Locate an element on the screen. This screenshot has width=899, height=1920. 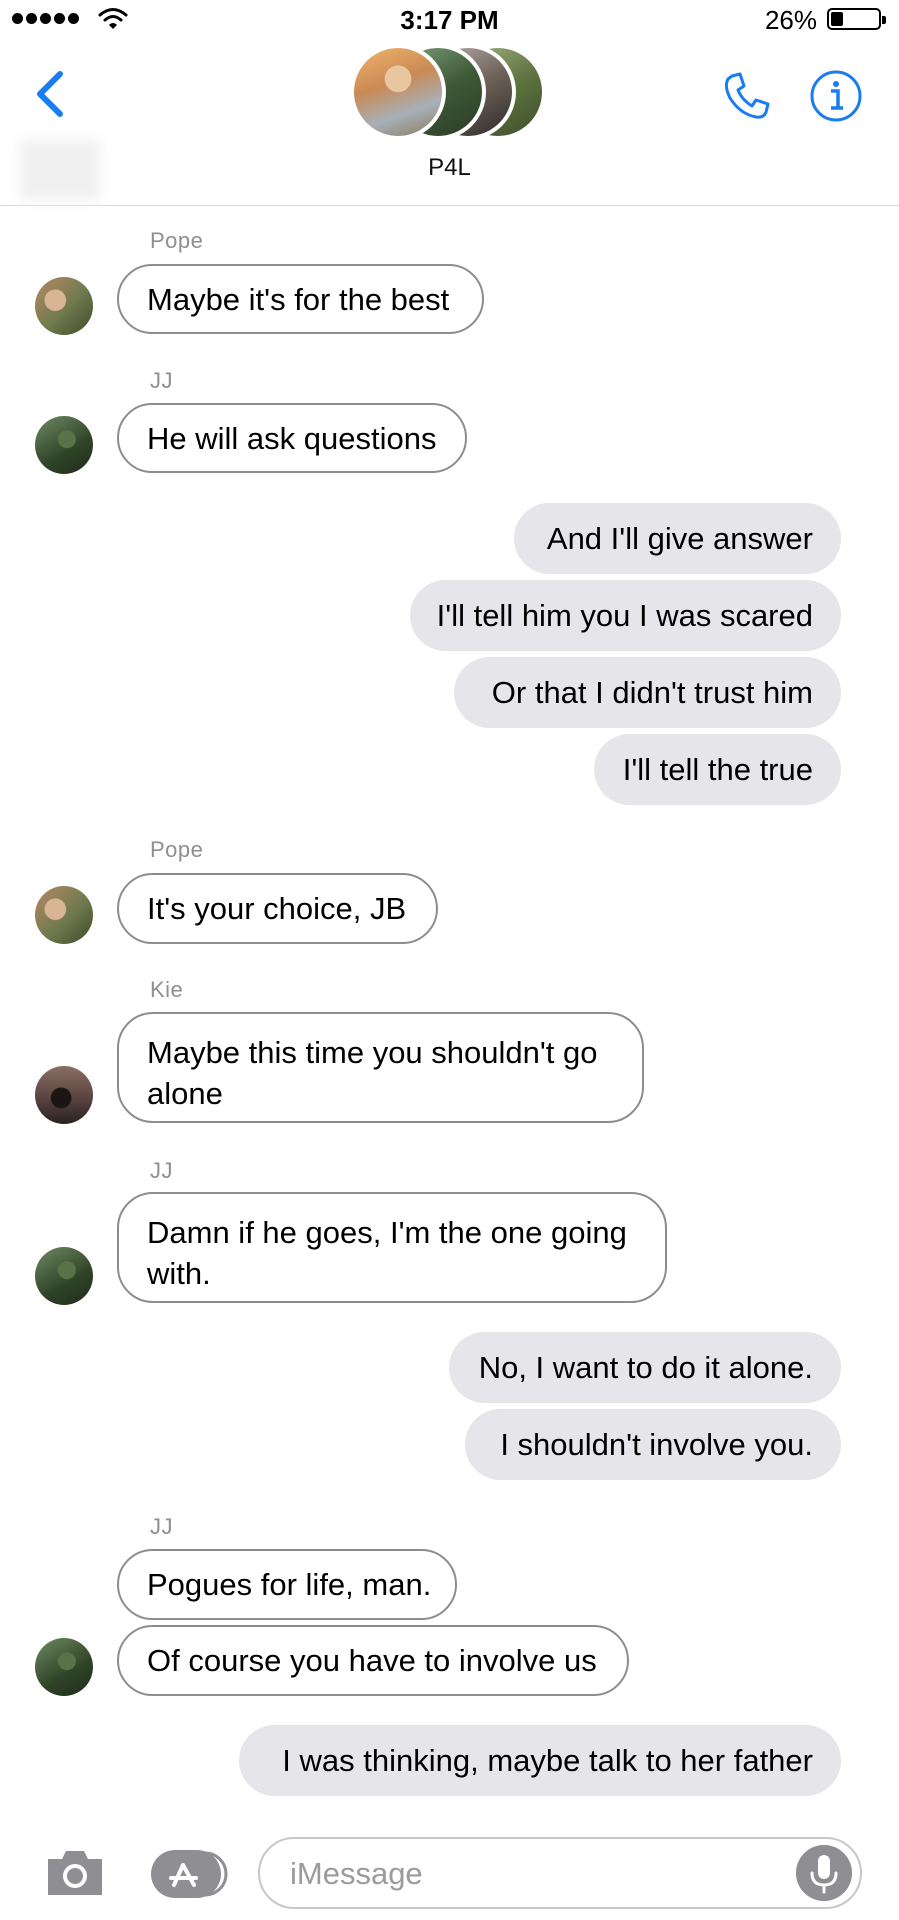
message-bubble-incoming: Damn if he goes, I'm the one going with. is located at coordinates (392, 1247).